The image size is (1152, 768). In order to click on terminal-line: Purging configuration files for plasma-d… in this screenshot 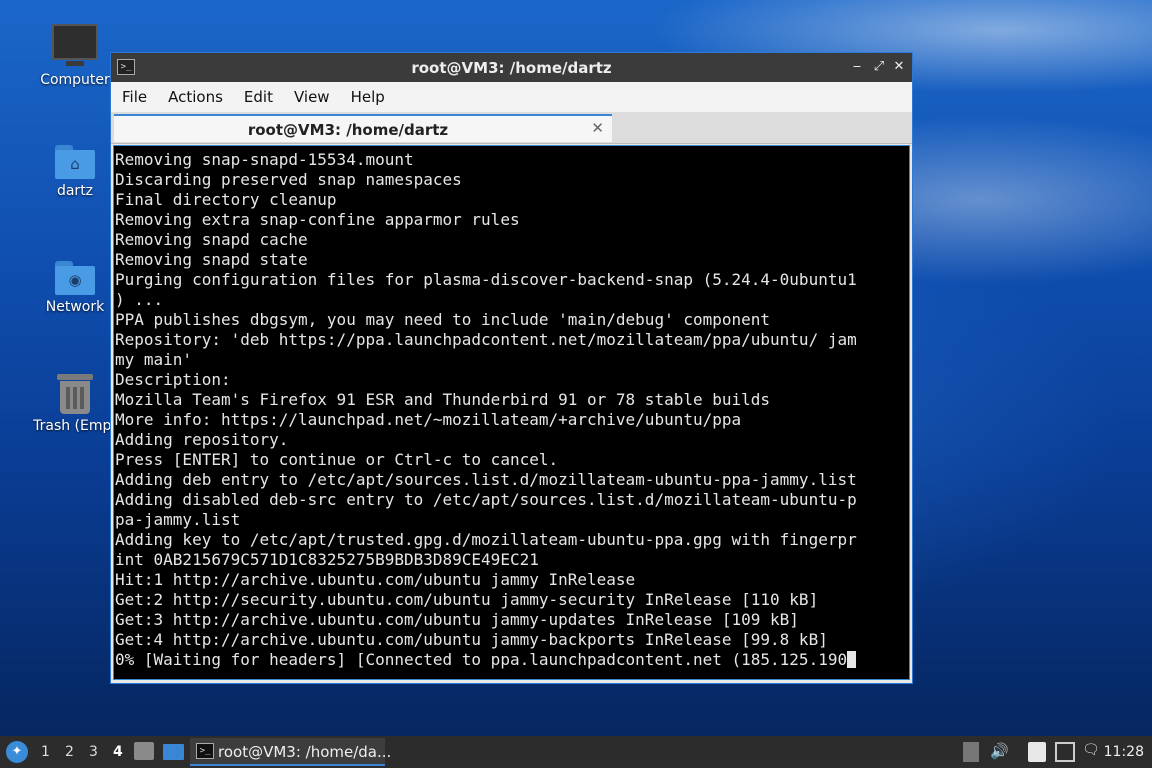, I will do `click(486, 279)`.